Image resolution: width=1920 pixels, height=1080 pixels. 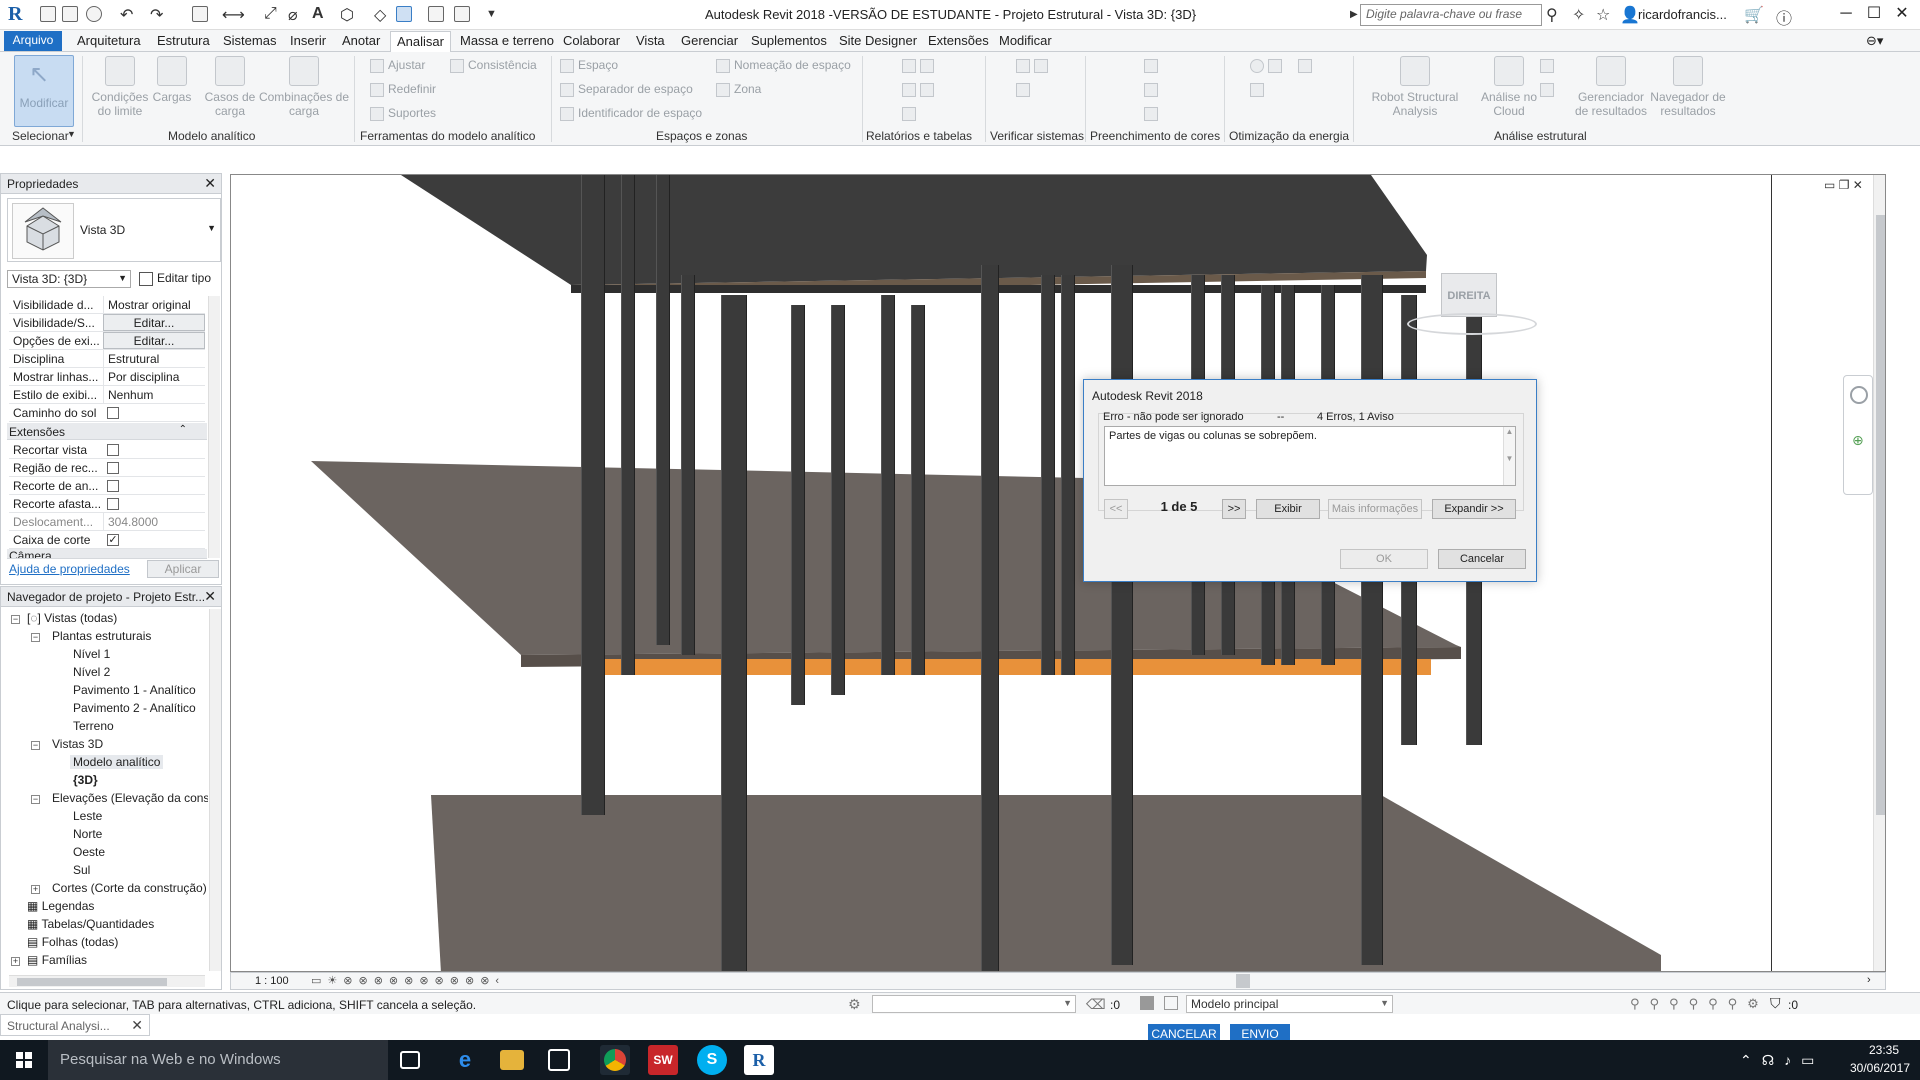 What do you see at coordinates (214, 427) in the screenshot?
I see `properties-scrollbar` at bounding box center [214, 427].